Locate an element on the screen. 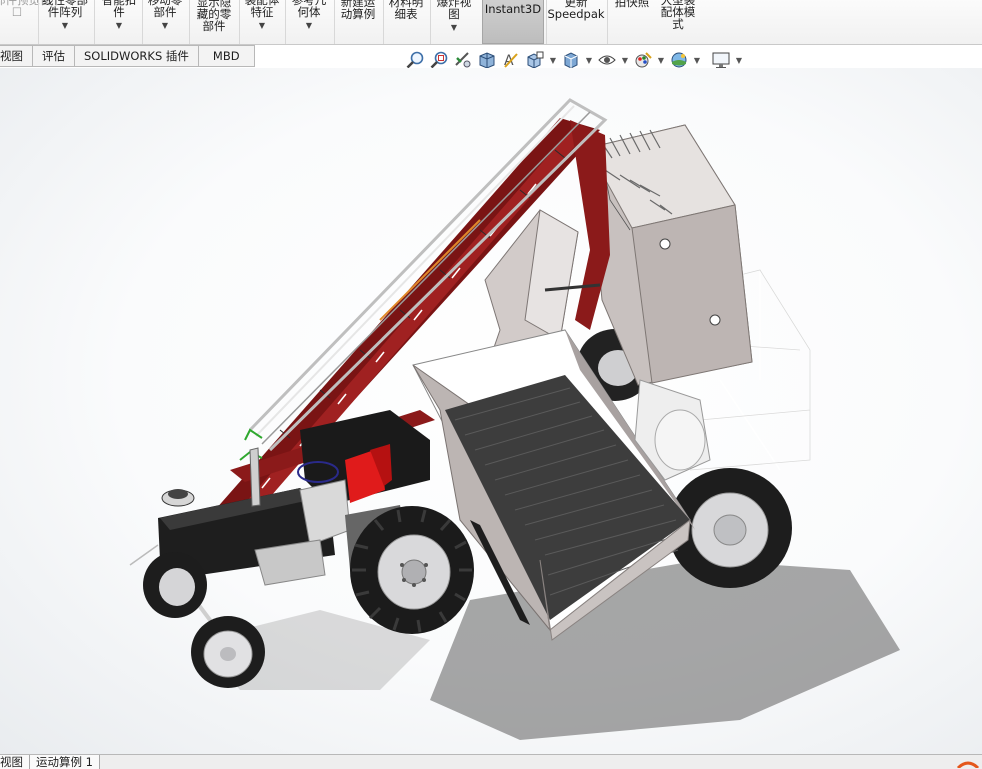 This screenshot has width=982, height=769. ribbon-label: 智能扣件 is located at coordinates (119, 9).